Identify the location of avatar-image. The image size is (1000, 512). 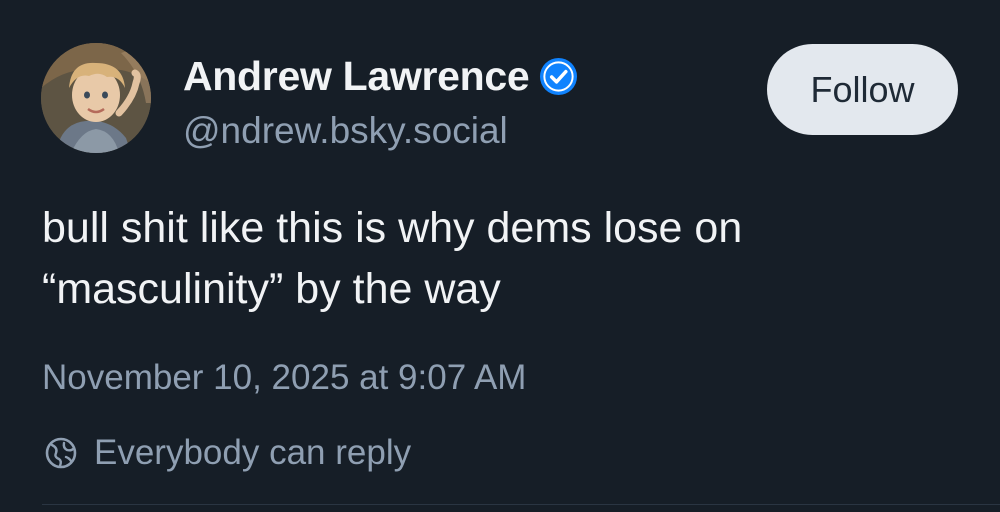
(96, 98).